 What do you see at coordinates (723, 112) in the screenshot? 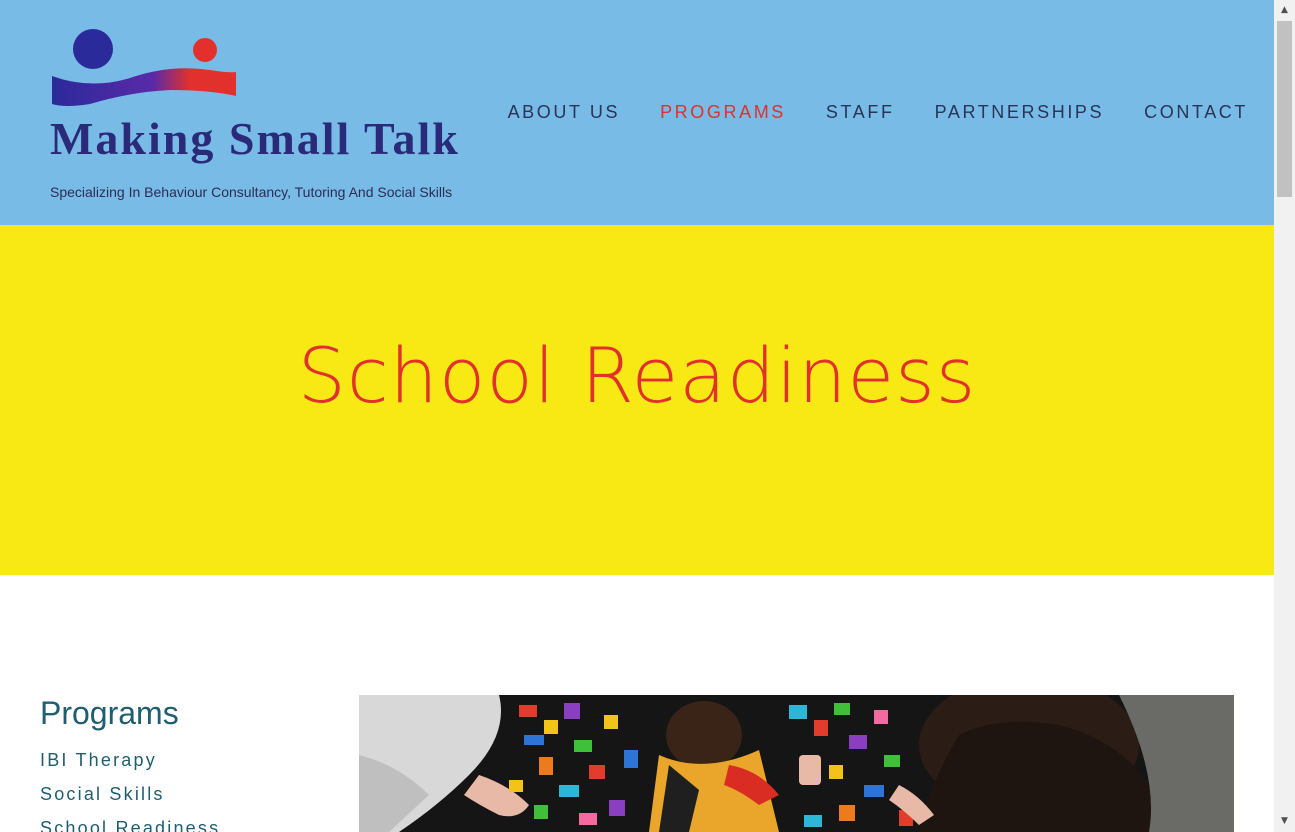
I see `nav-item-programs: PROGRAMS` at bounding box center [723, 112].